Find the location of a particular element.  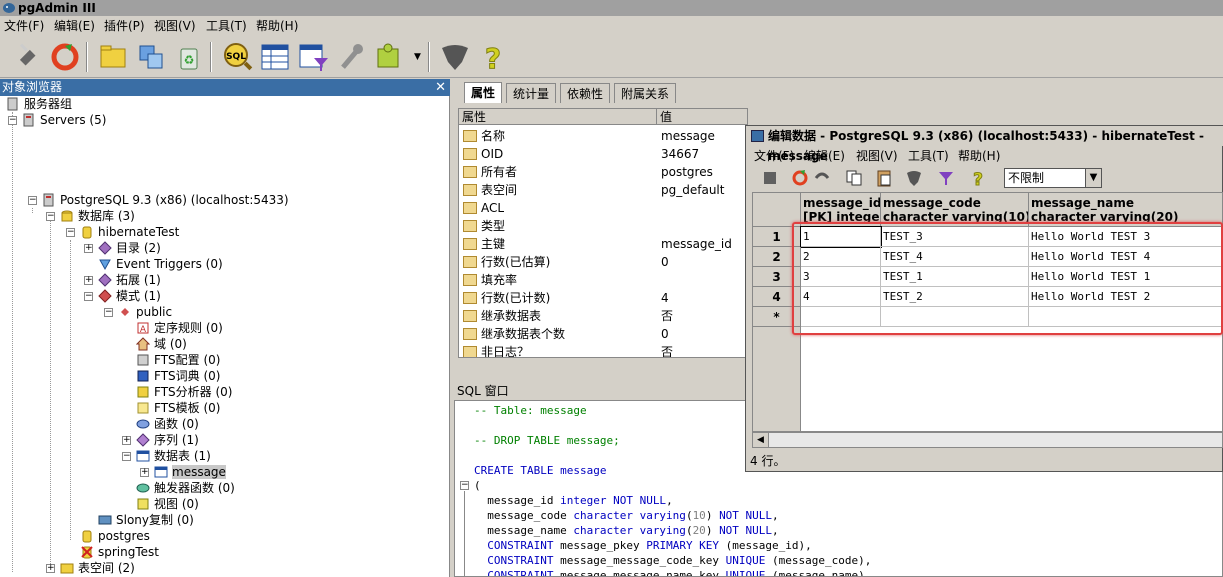

tree-node-springtest-db: springTest is located at coordinates (119, 552).